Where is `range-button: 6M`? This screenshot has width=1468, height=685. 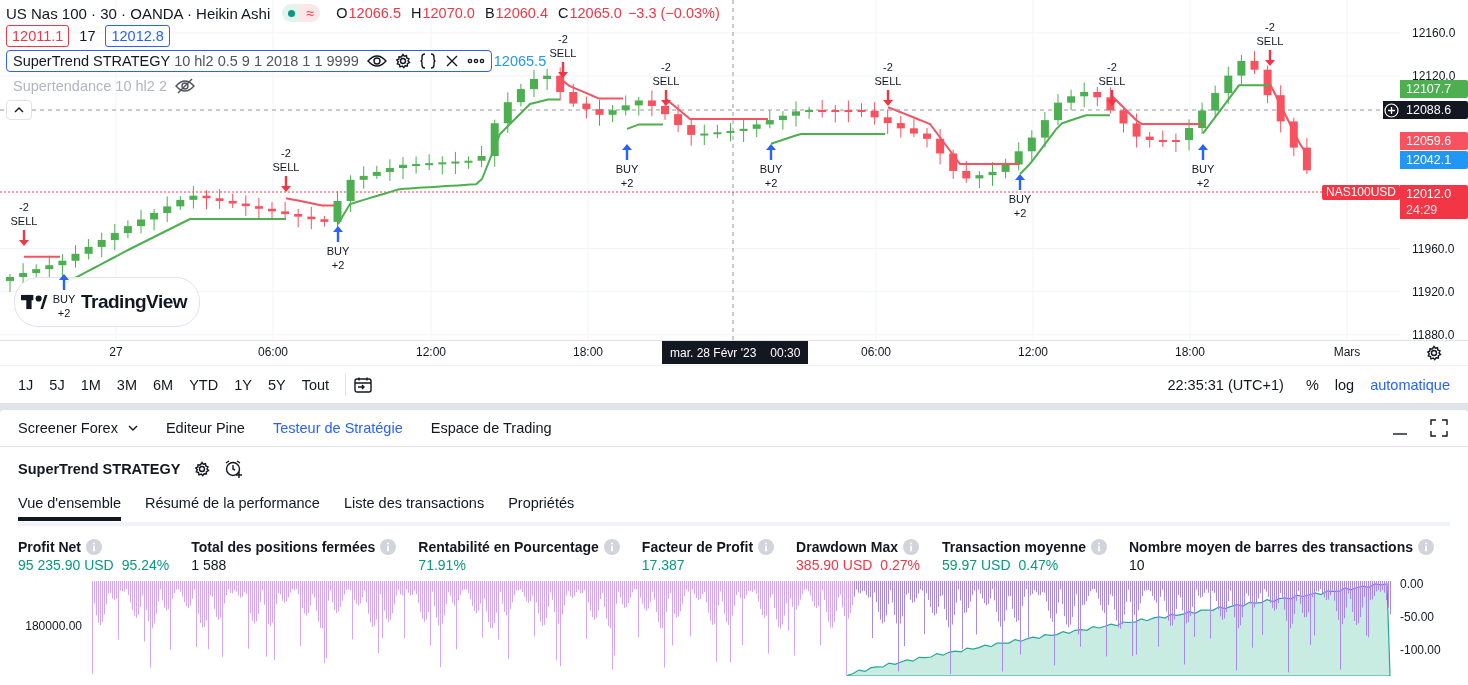
range-button: 6M is located at coordinates (163, 384).